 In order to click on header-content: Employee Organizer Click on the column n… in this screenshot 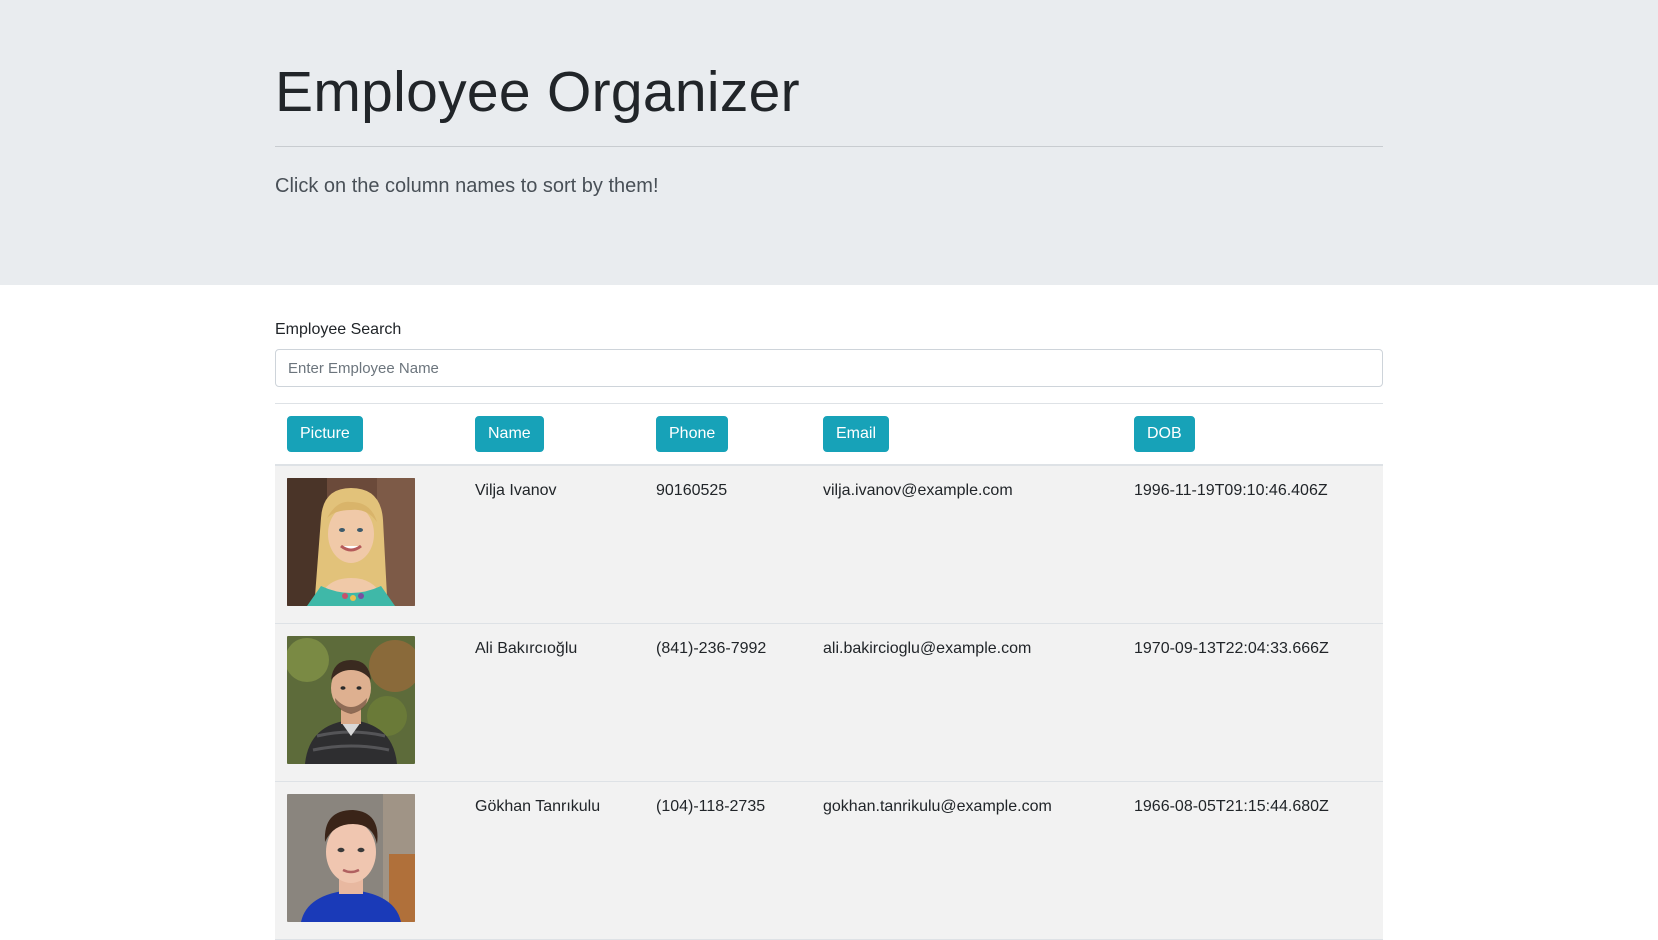, I will do `click(829, 128)`.